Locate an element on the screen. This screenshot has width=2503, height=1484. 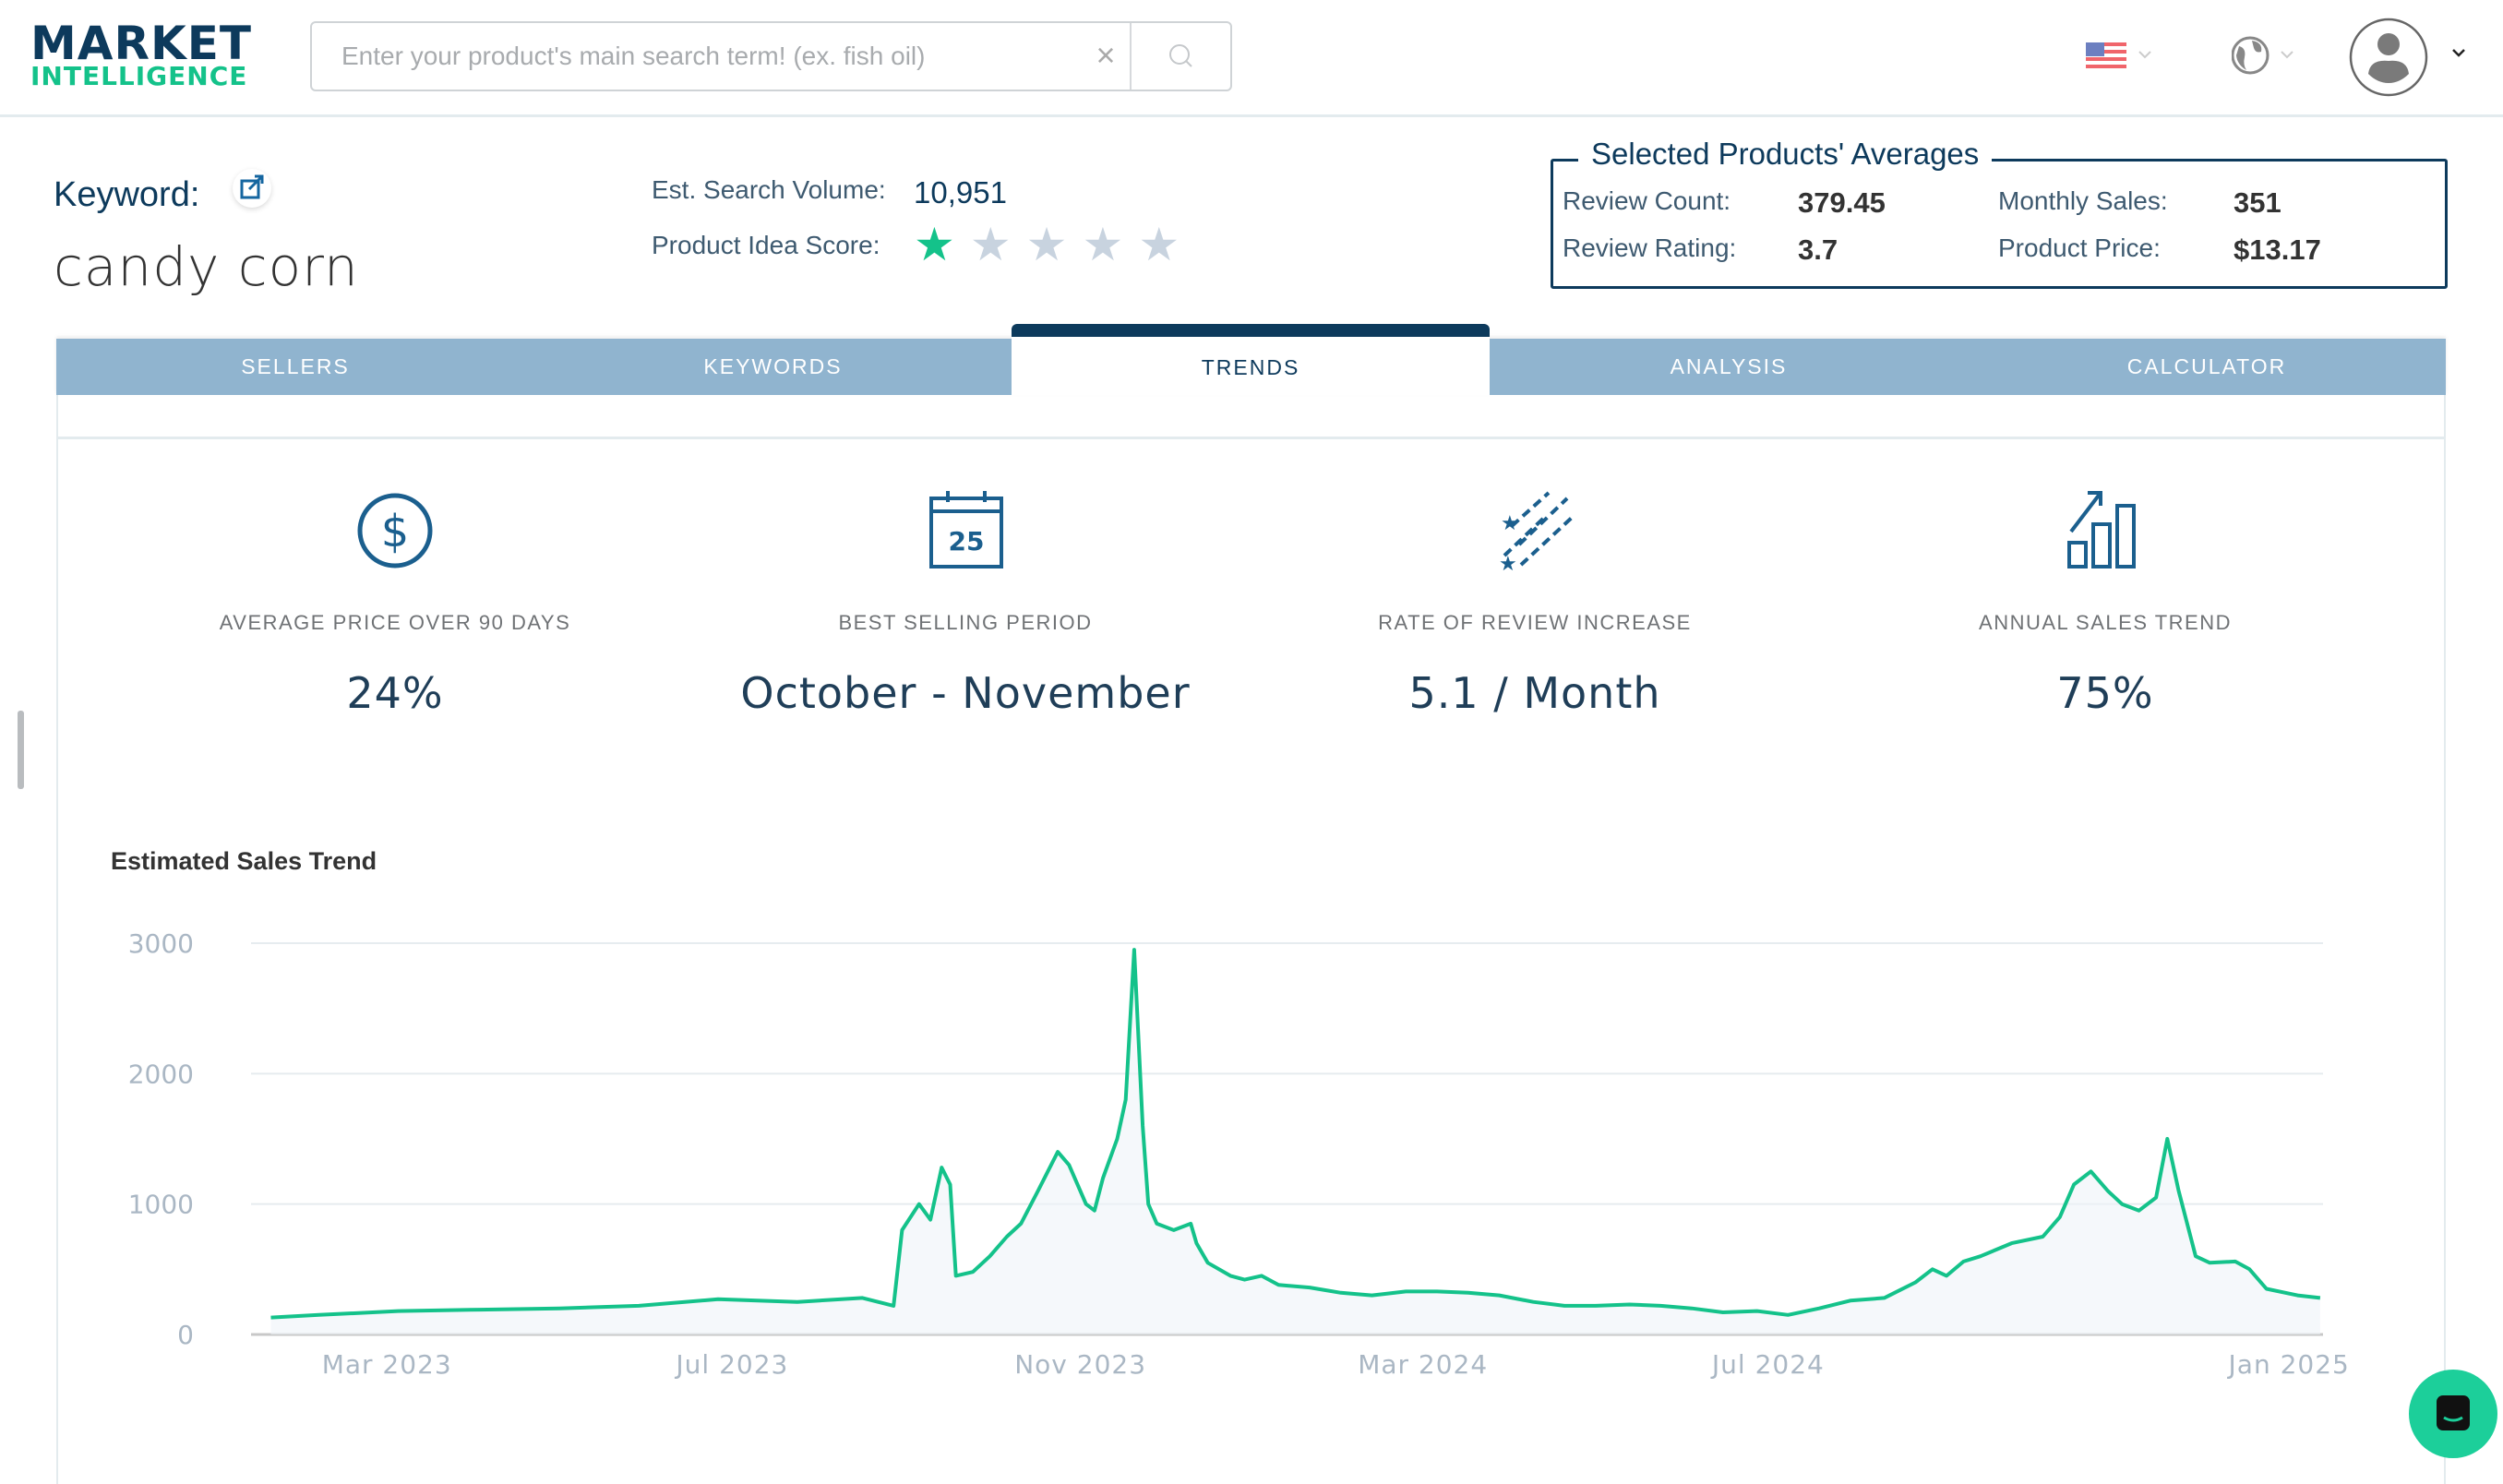
tab-keywords: KEYWORDS is located at coordinates (773, 367).